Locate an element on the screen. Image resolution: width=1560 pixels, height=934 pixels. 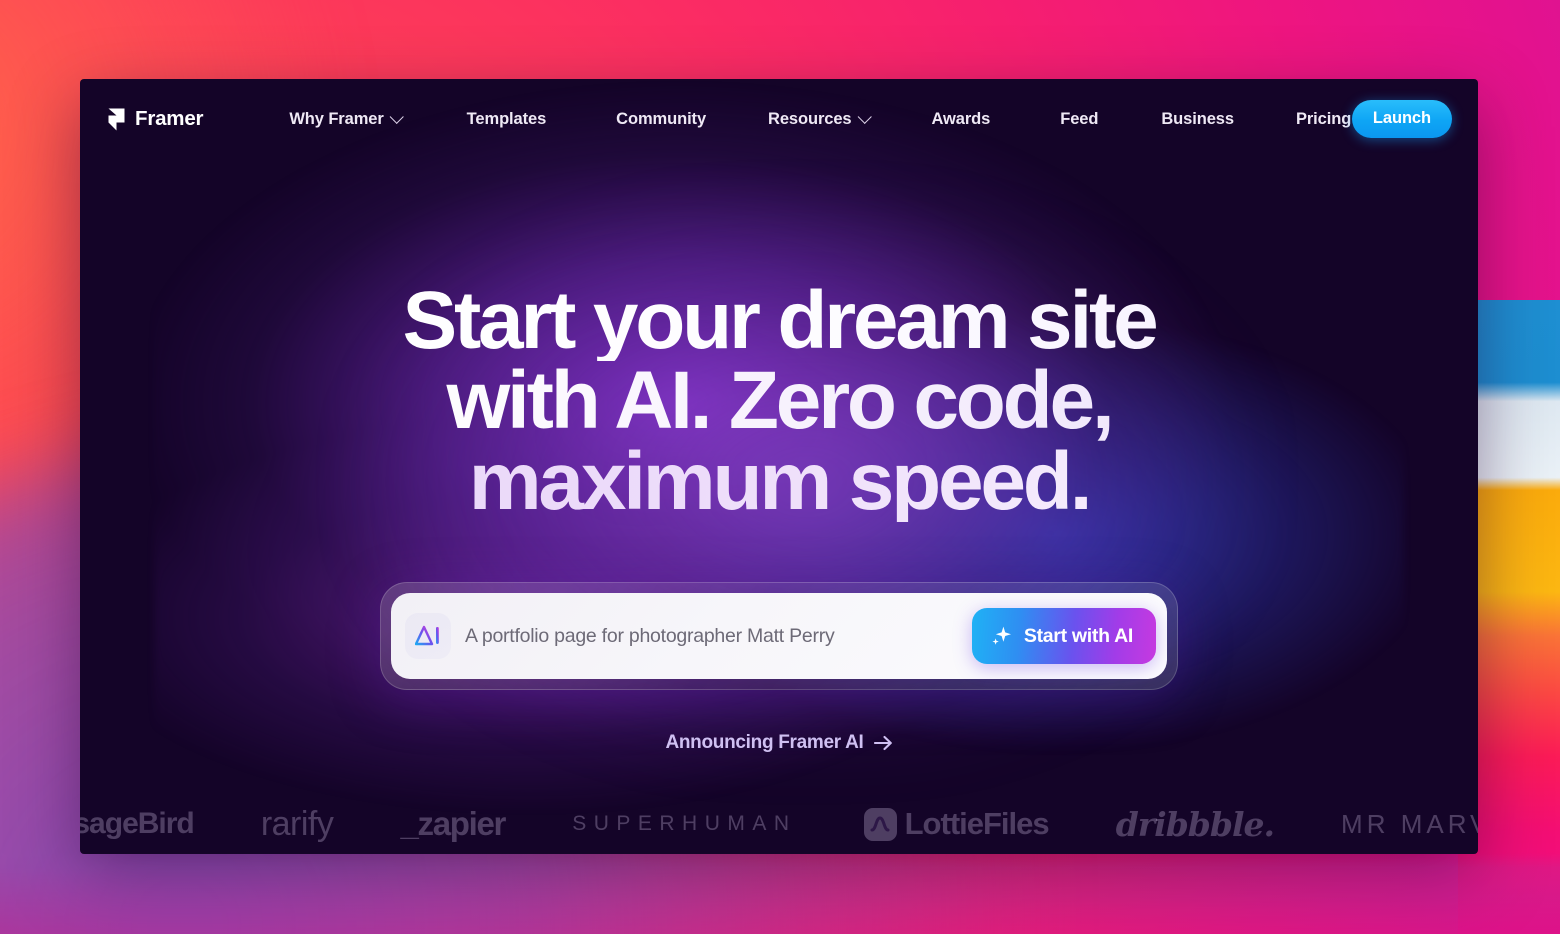
nav-item-templates: Templates is located at coordinates (507, 119).